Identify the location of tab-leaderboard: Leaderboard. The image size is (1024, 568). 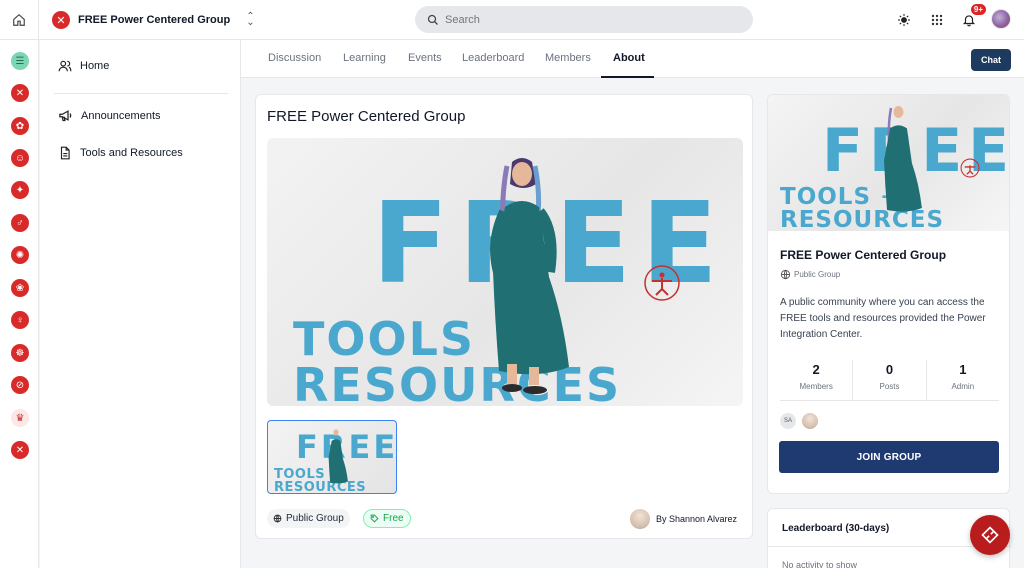
(493, 58).